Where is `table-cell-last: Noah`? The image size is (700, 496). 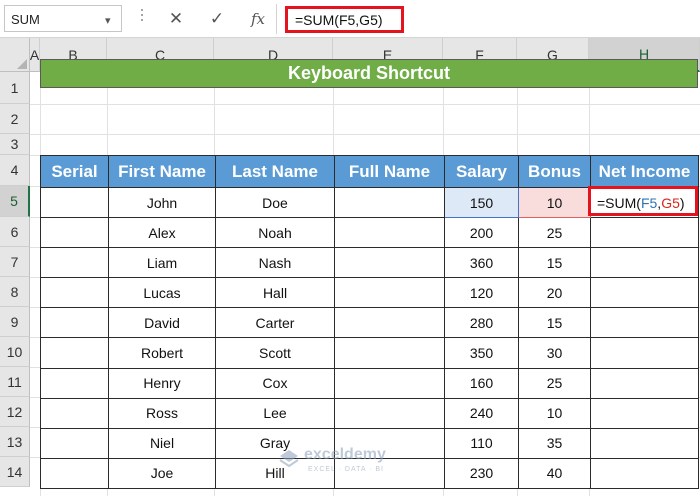 table-cell-last: Noah is located at coordinates (275, 233).